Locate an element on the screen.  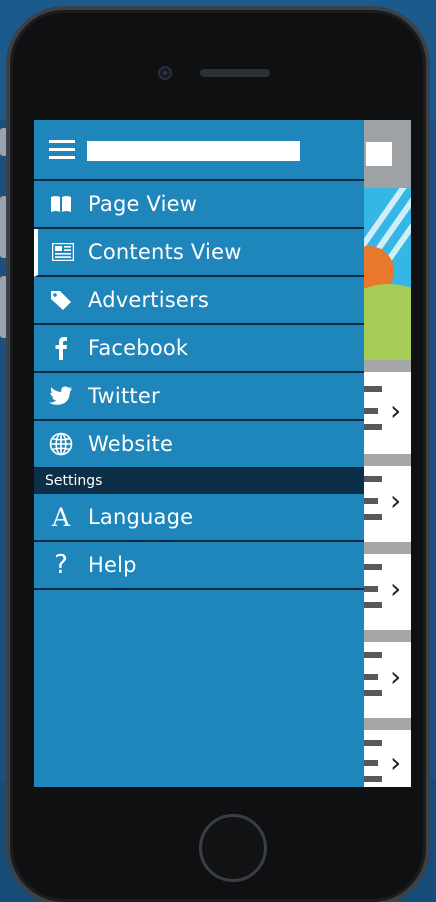
volume-up-button is located at coordinates (3, 227).